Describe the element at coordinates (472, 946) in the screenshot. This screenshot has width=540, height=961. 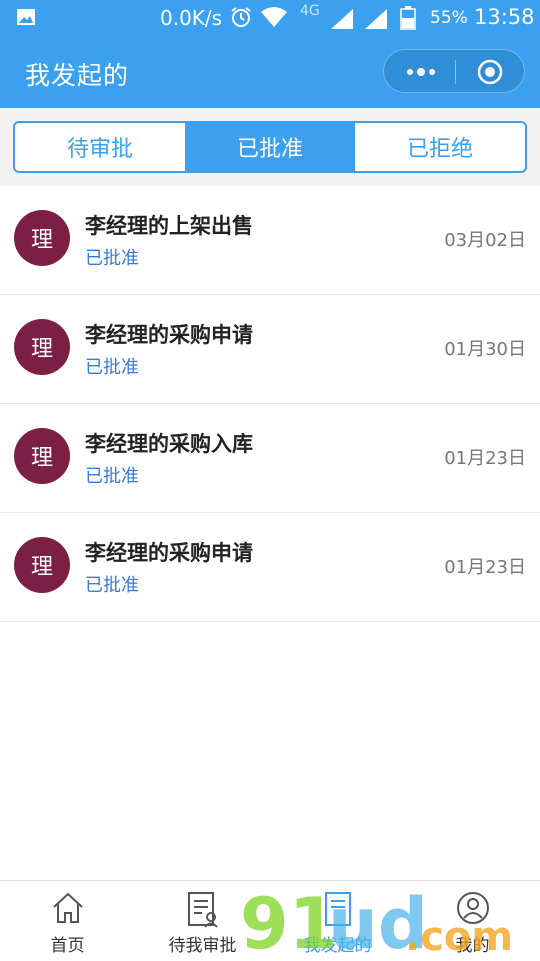
I see `tabbar-label: 我的` at that location.